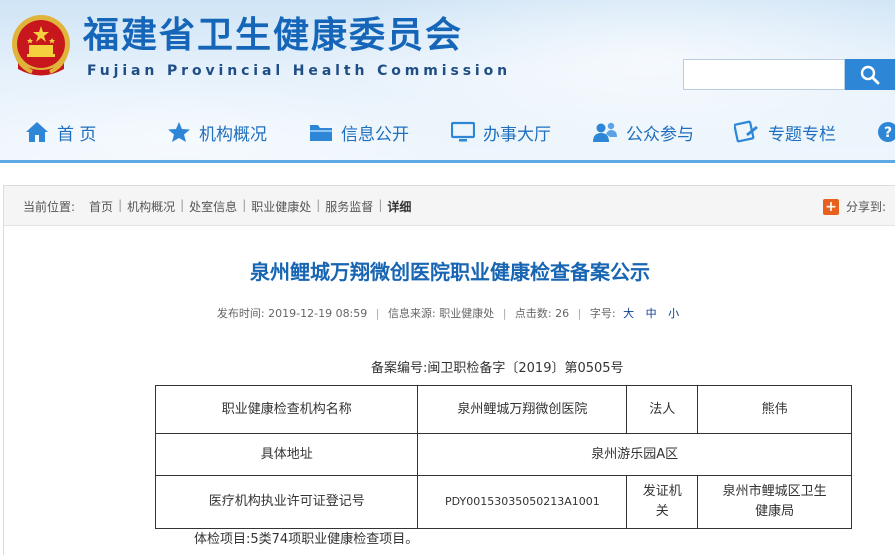  Describe the element at coordinates (101, 206) in the screenshot. I see `breadcrumb-link-home: 首页` at that location.